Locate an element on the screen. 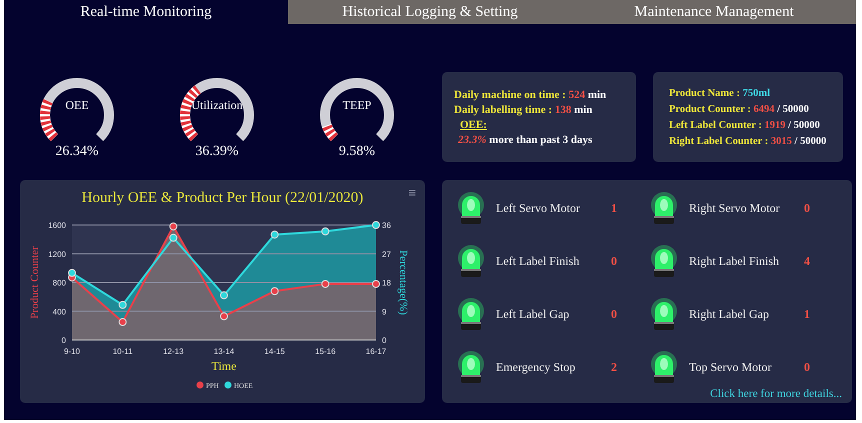  axis-tick: 400 is located at coordinates (59, 311).